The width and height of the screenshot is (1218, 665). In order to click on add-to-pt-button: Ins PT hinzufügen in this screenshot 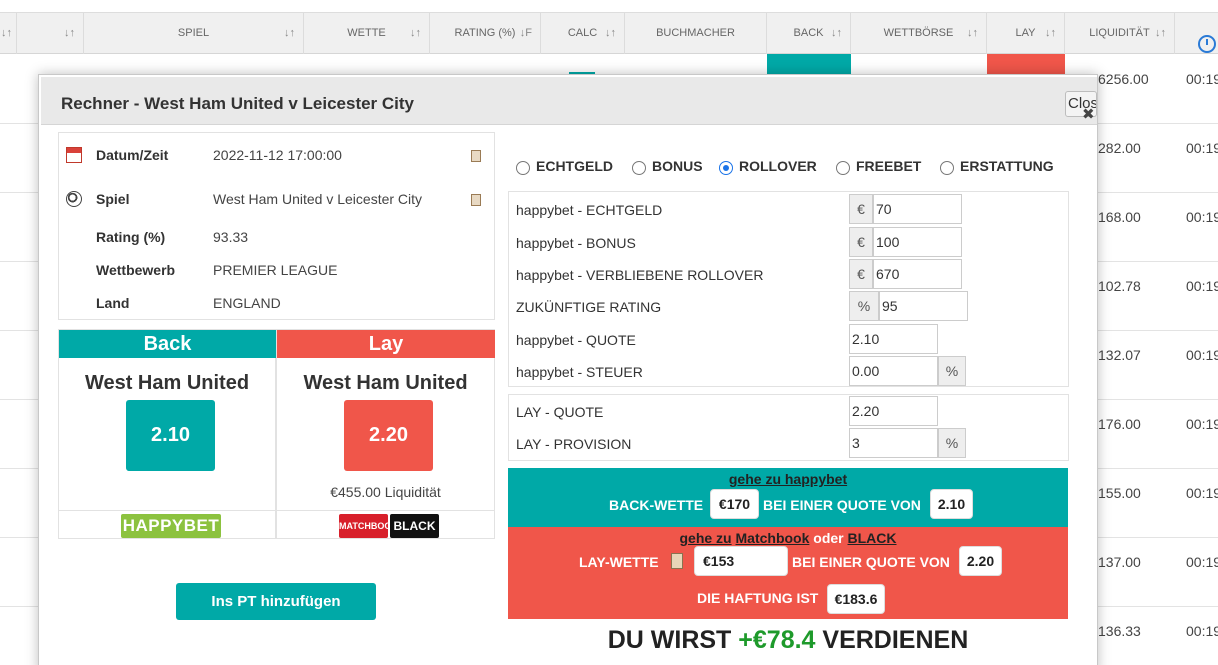, I will do `click(276, 601)`.